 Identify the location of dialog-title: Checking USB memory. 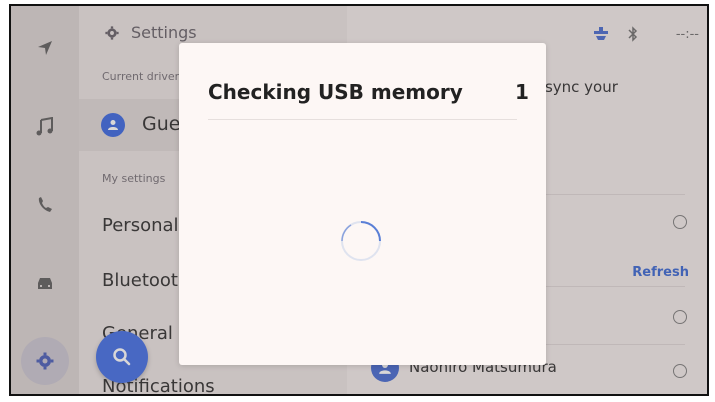
(335, 92).